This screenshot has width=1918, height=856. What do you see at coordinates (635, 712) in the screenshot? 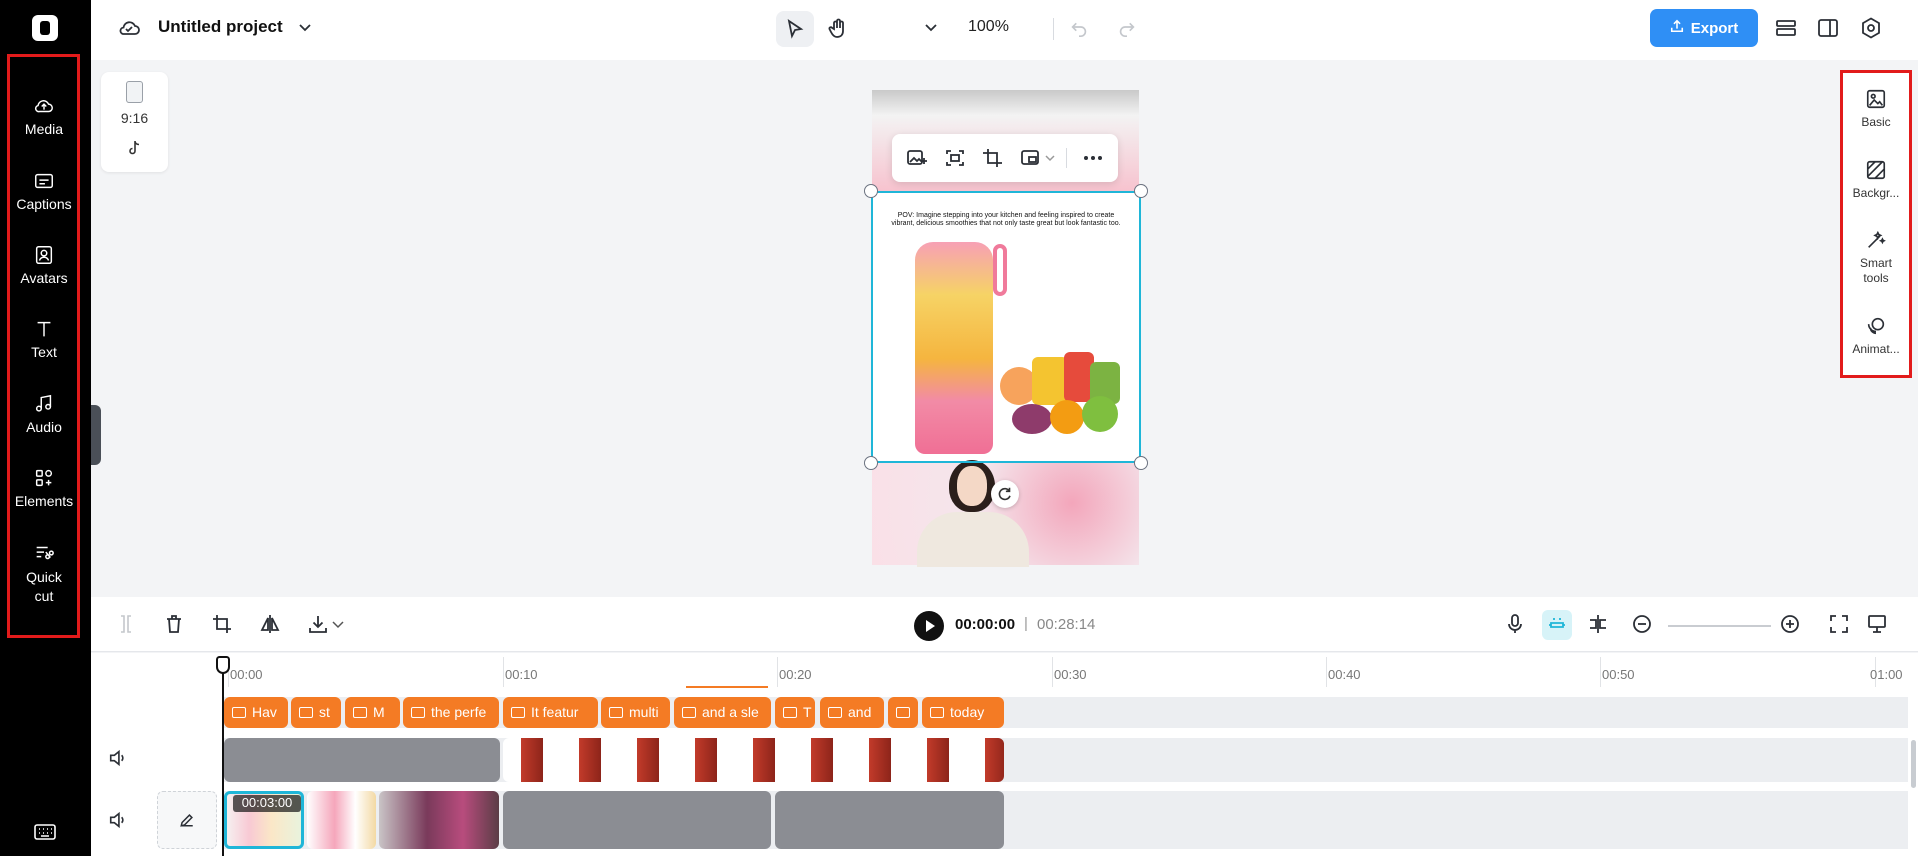
I see `caption-clip: multi` at bounding box center [635, 712].